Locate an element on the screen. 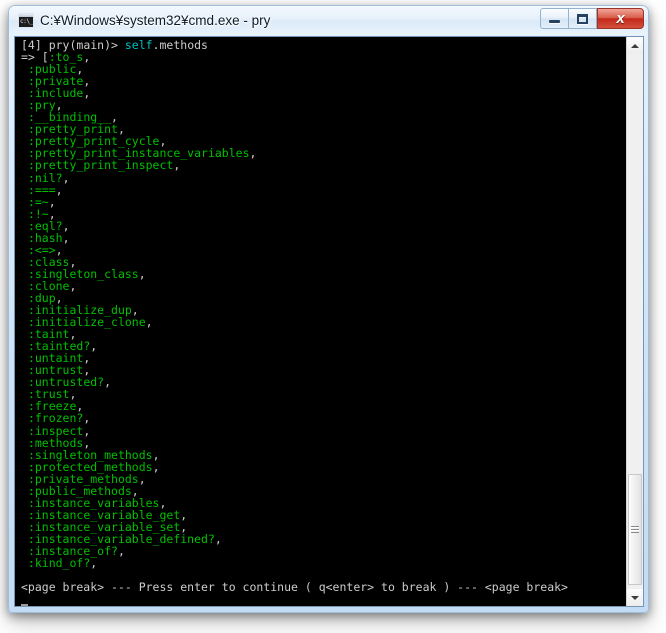  maximize-icon is located at coordinates (582, 18).